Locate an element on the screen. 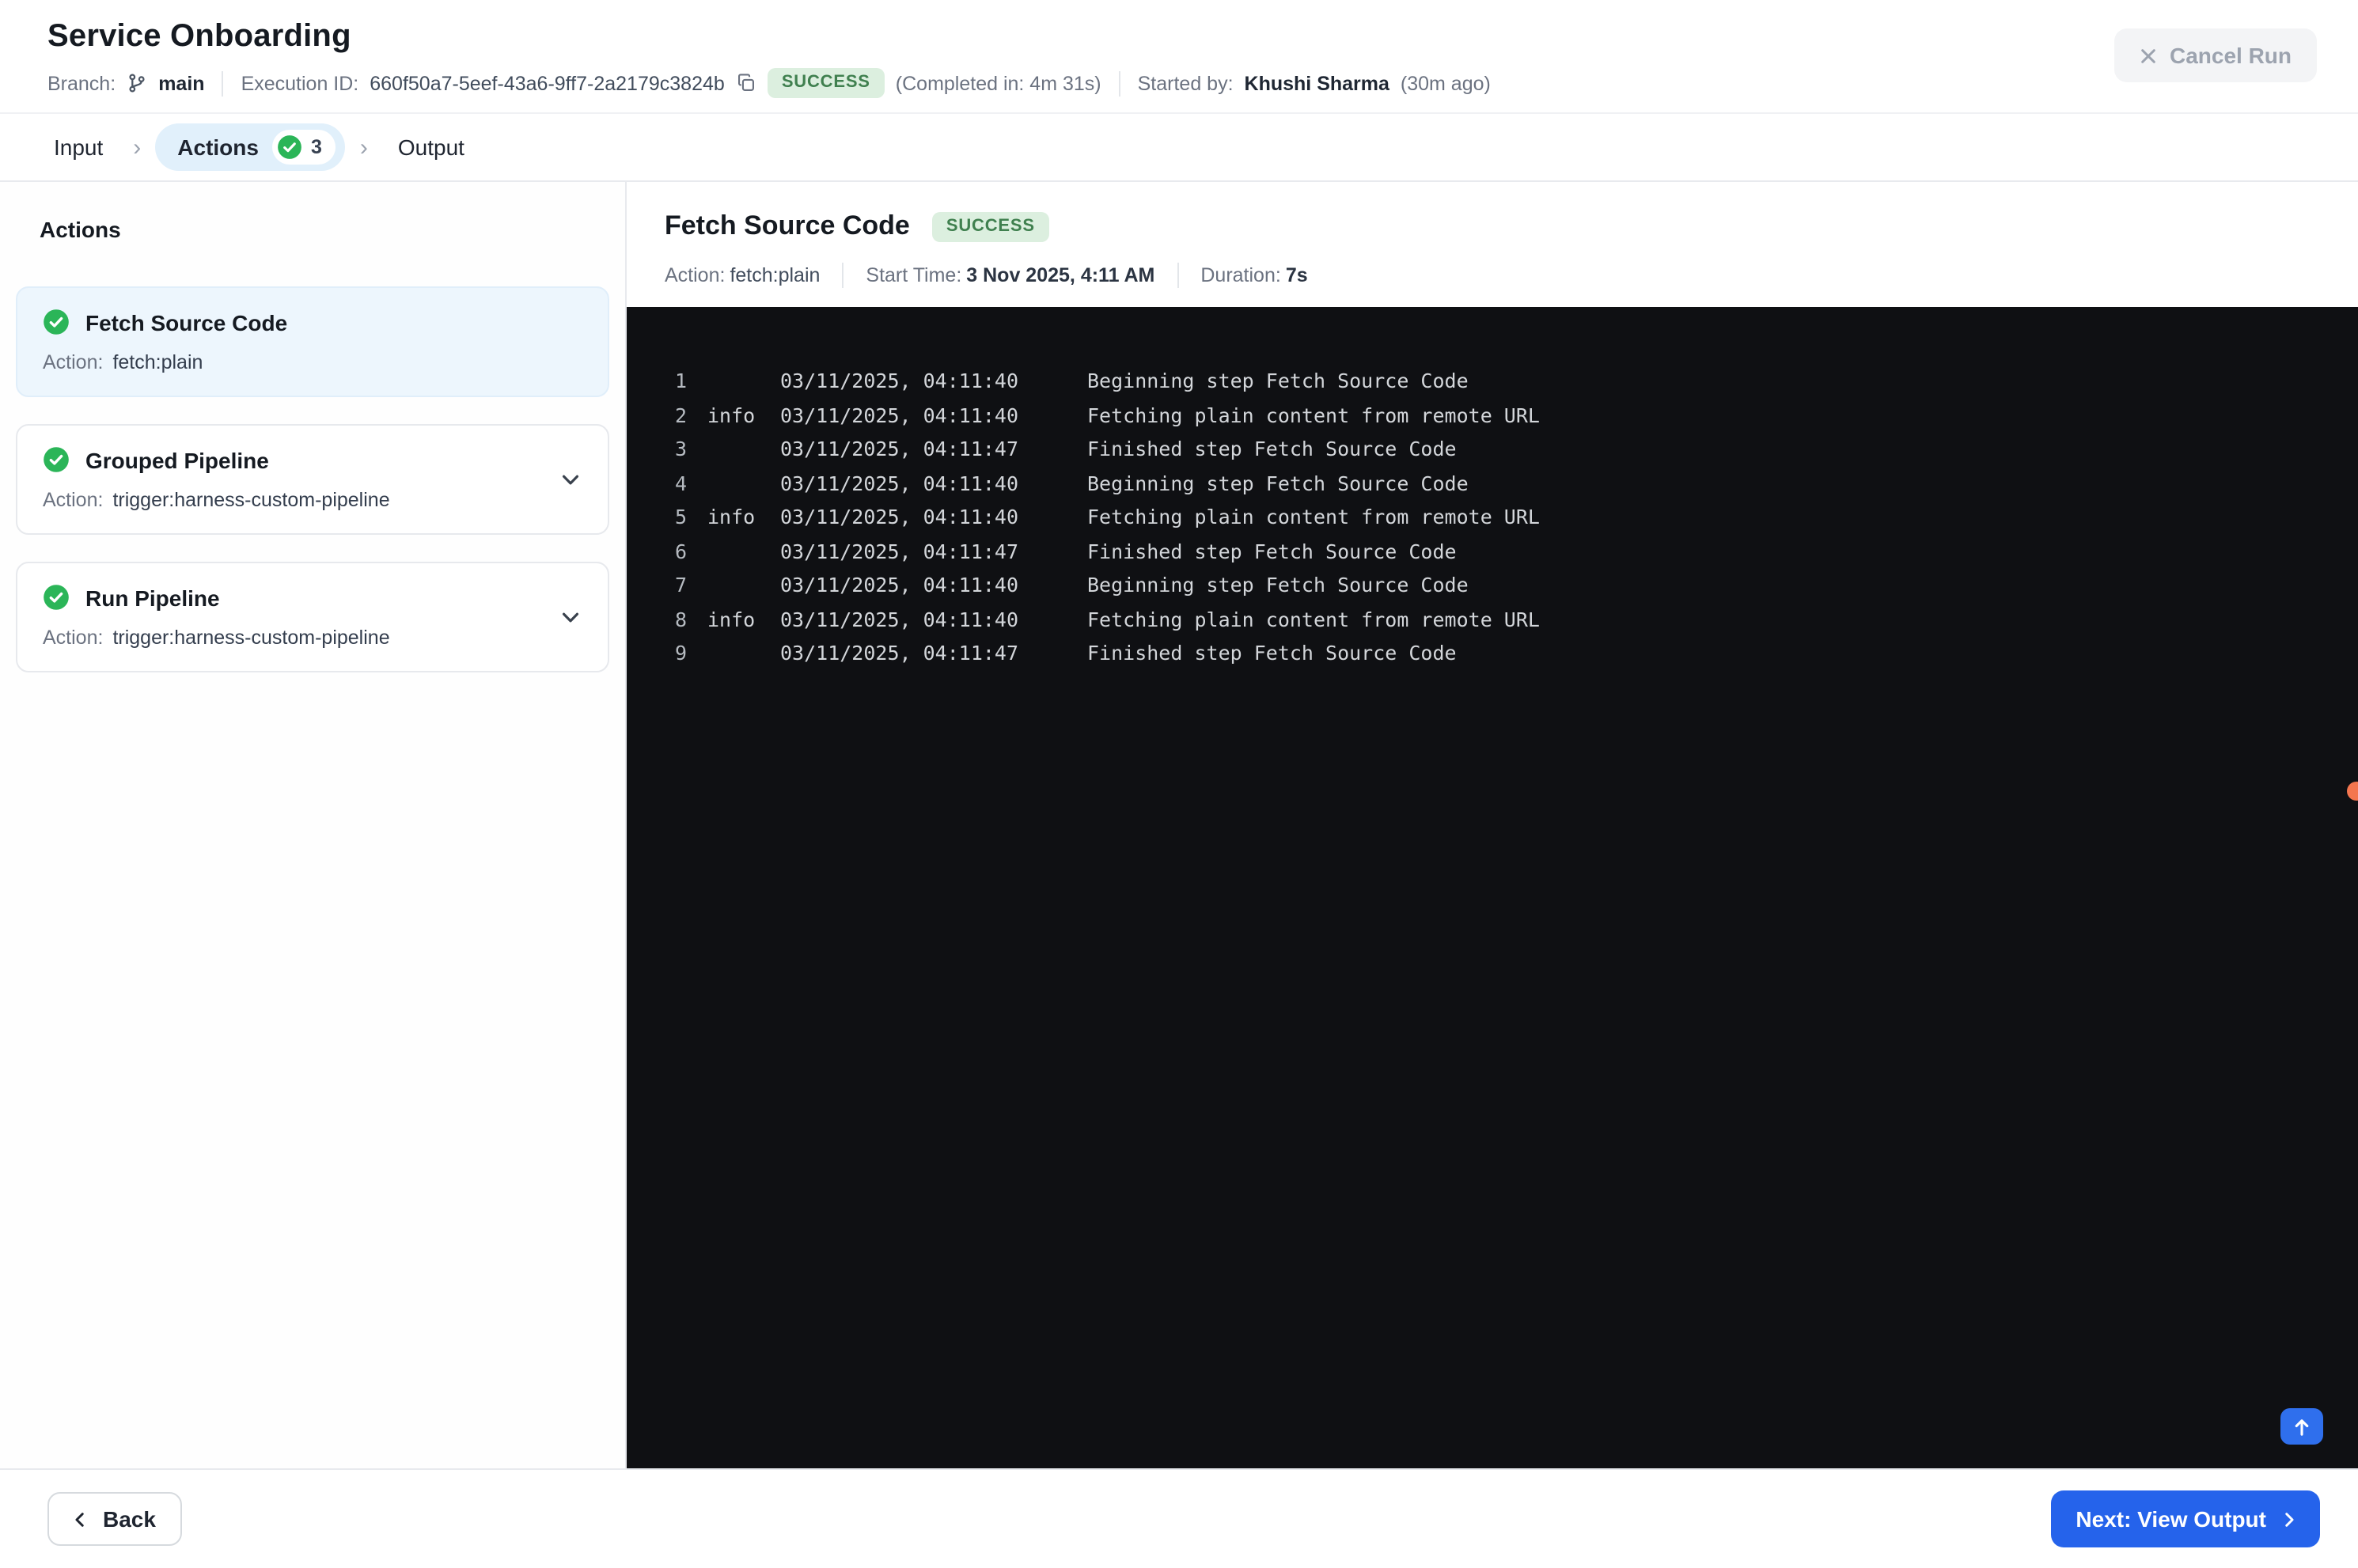 Image resolution: width=2358 pixels, height=1568 pixels. branch-label: Branch: is located at coordinates (82, 83).